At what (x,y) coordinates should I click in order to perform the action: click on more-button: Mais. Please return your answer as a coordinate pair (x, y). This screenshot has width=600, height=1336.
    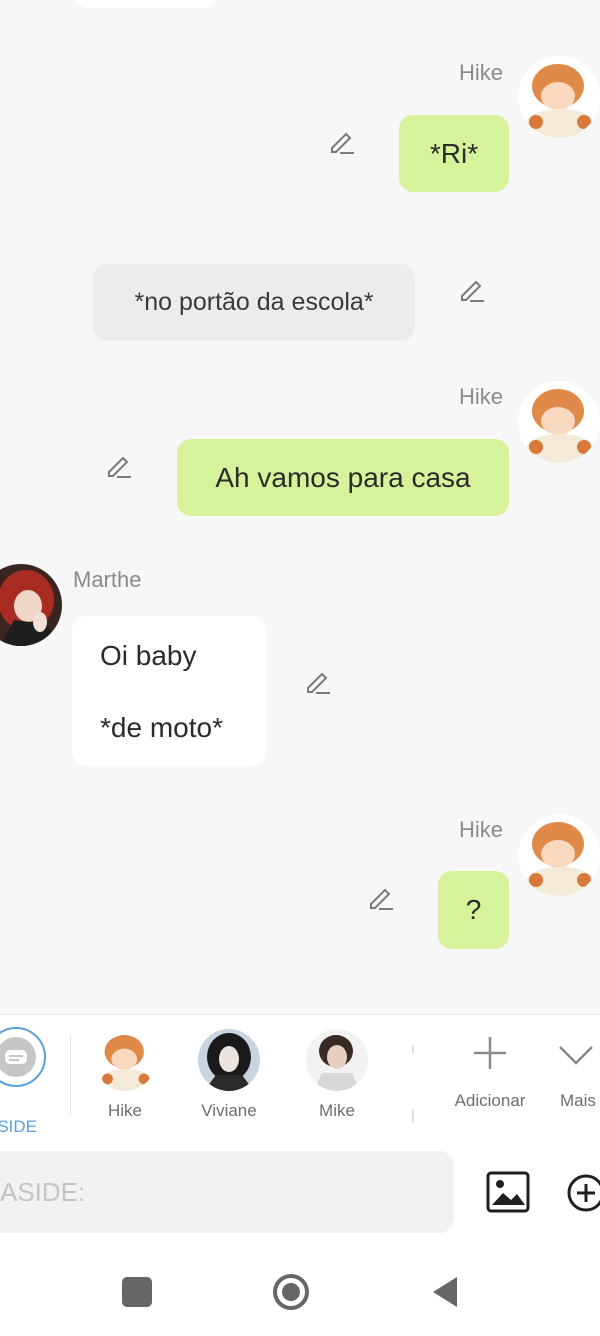
    Looking at the image, I should click on (578, 1072).